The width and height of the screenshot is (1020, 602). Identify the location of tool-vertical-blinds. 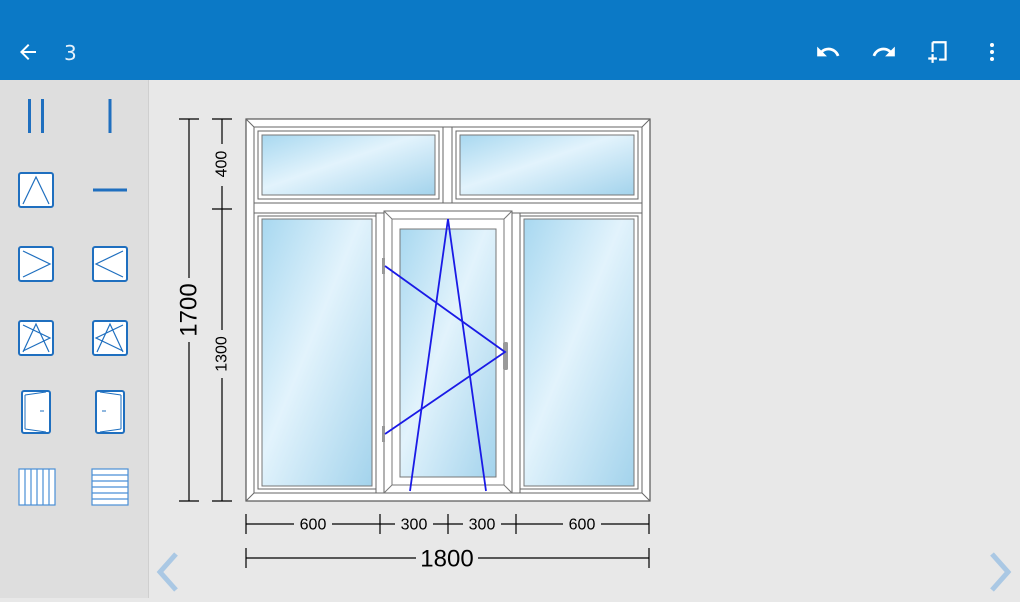
(36, 486).